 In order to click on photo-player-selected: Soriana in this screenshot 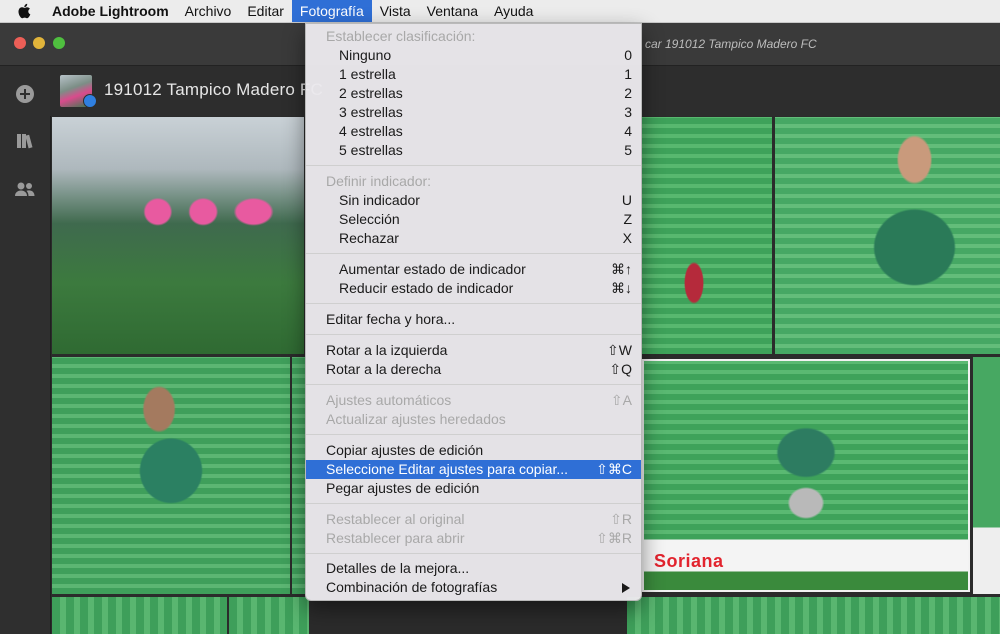, I will do `click(806, 475)`.